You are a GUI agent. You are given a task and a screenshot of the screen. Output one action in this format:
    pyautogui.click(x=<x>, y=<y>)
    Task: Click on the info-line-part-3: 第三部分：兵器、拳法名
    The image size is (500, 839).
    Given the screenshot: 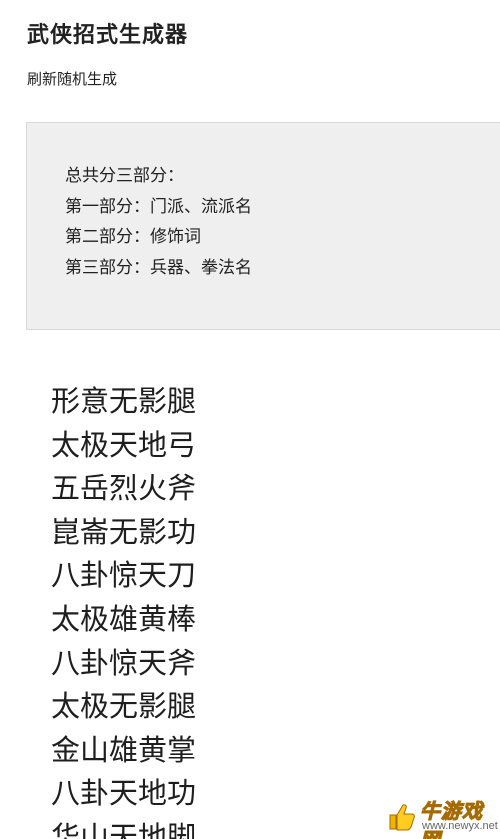 What is the action you would take?
    pyautogui.click(x=158, y=267)
    